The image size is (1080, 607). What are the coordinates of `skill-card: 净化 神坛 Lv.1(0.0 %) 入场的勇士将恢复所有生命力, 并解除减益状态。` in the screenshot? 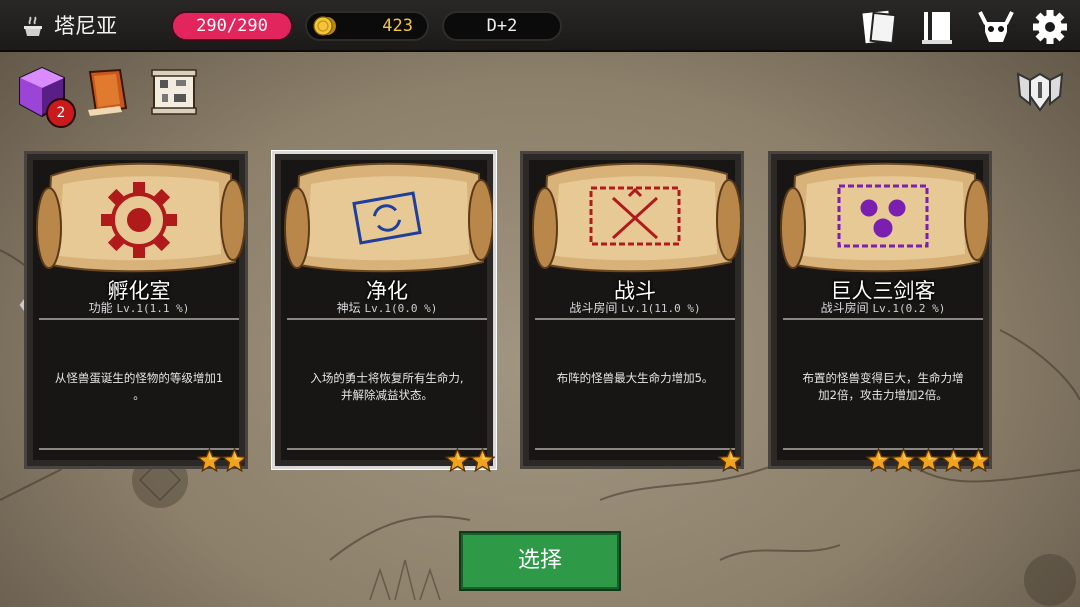 It's located at (384, 311).